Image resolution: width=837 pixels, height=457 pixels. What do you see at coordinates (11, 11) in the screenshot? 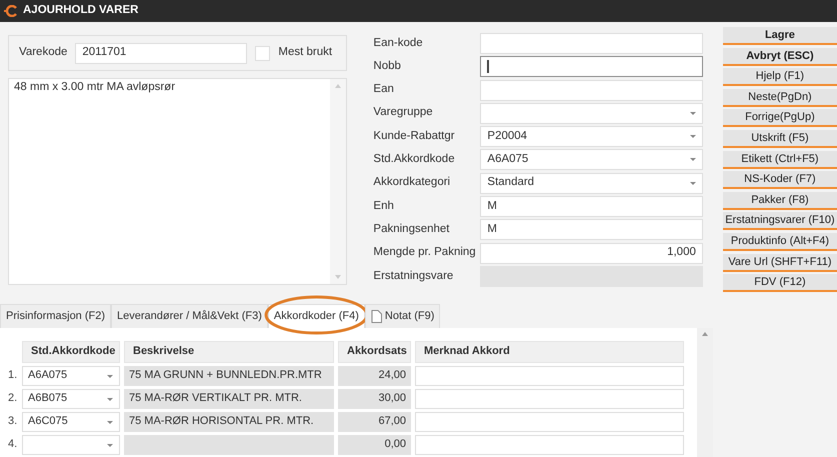
I see `app-logo-icon` at bounding box center [11, 11].